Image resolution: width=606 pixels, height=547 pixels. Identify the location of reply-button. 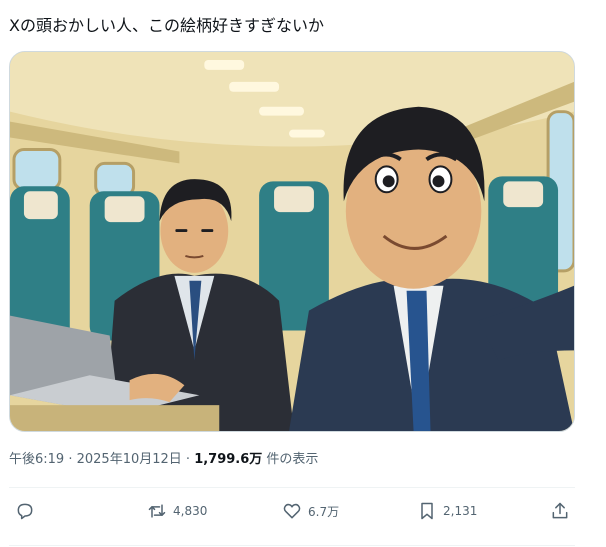
(28, 511).